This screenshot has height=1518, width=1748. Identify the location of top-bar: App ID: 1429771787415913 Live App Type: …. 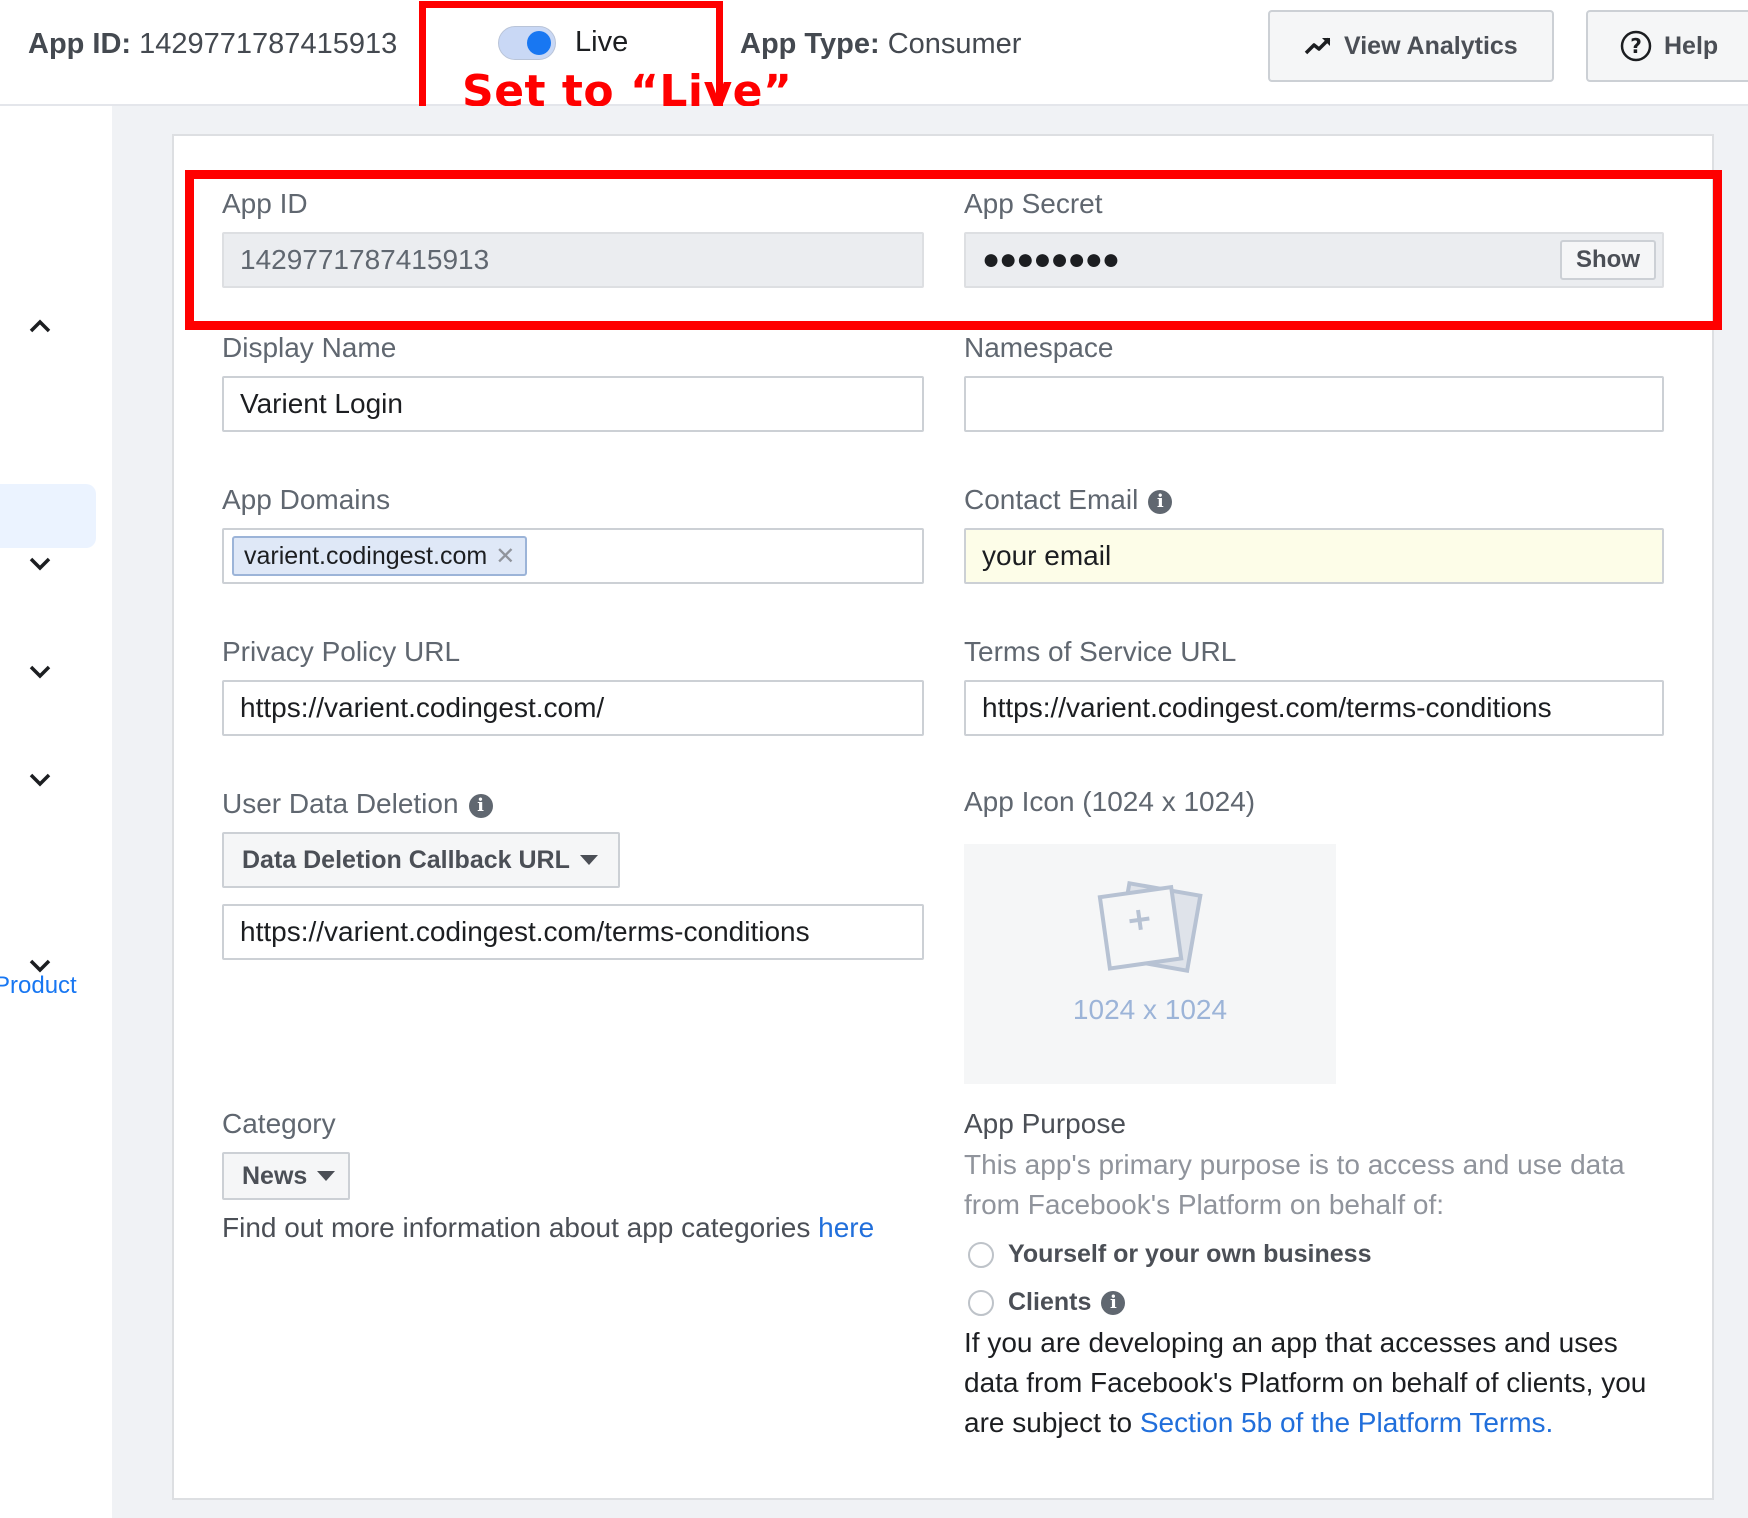
(874, 53).